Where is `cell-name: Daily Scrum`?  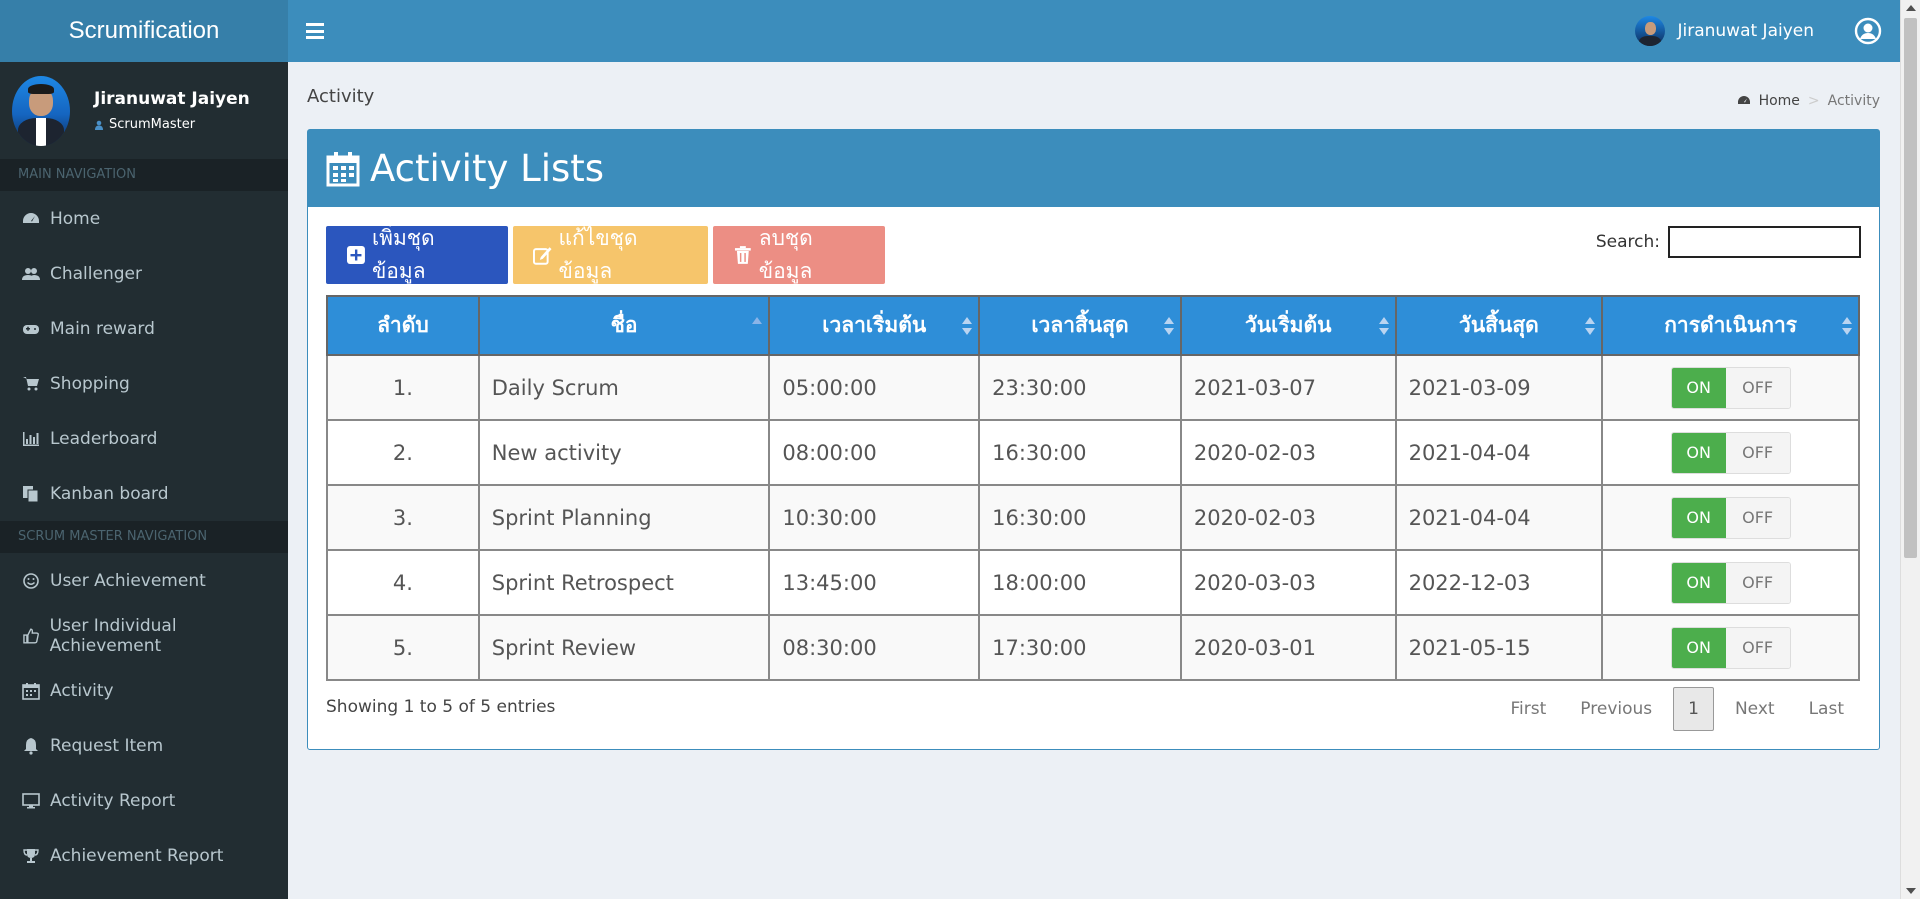 cell-name: Daily Scrum is located at coordinates (624, 387).